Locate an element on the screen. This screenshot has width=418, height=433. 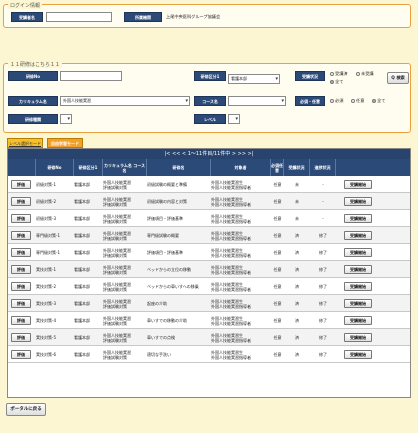
subject-no-input is located at coordinates (91, 76).